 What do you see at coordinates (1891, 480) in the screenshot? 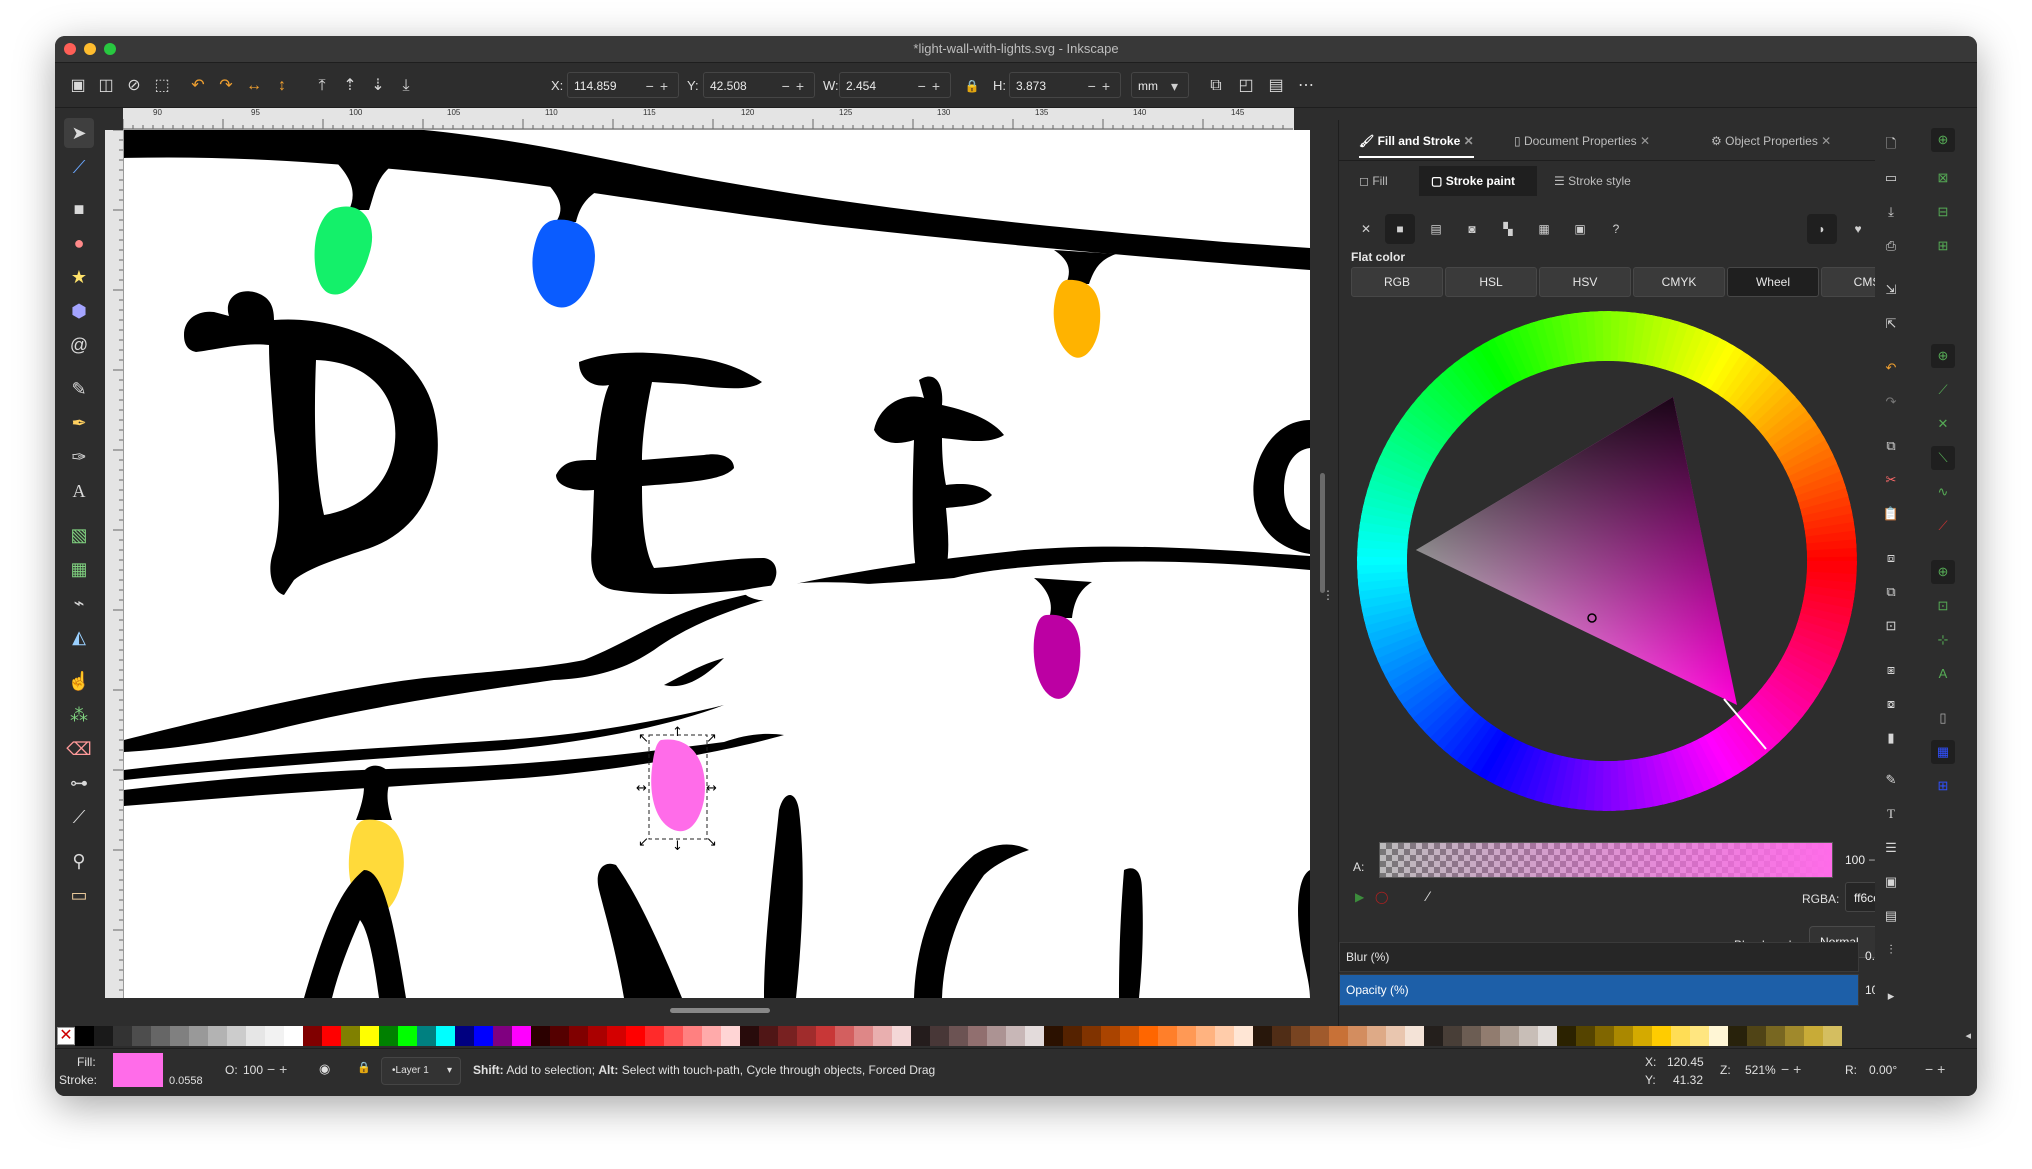
I see `cut-icon: ✂` at bounding box center [1891, 480].